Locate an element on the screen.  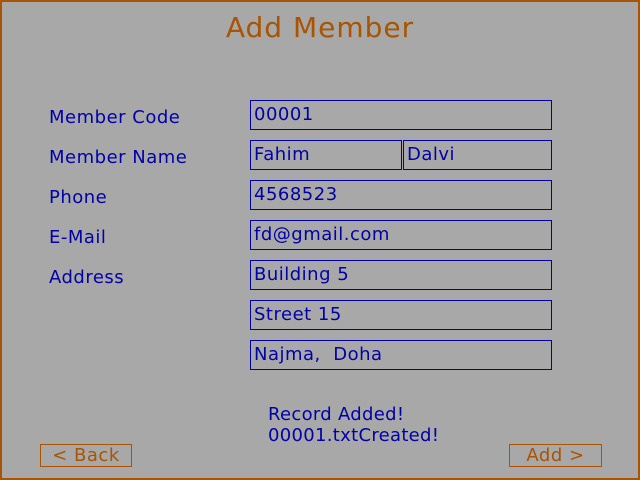
status-message-record: Record Added! is located at coordinates (336, 414).